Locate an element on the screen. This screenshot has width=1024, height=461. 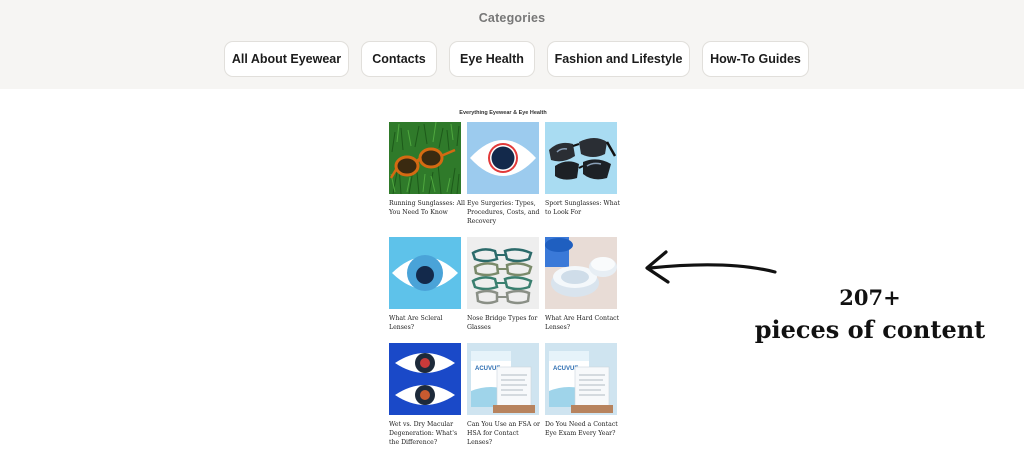
category-how-to-guides: How-To Guides is located at coordinates (755, 59).